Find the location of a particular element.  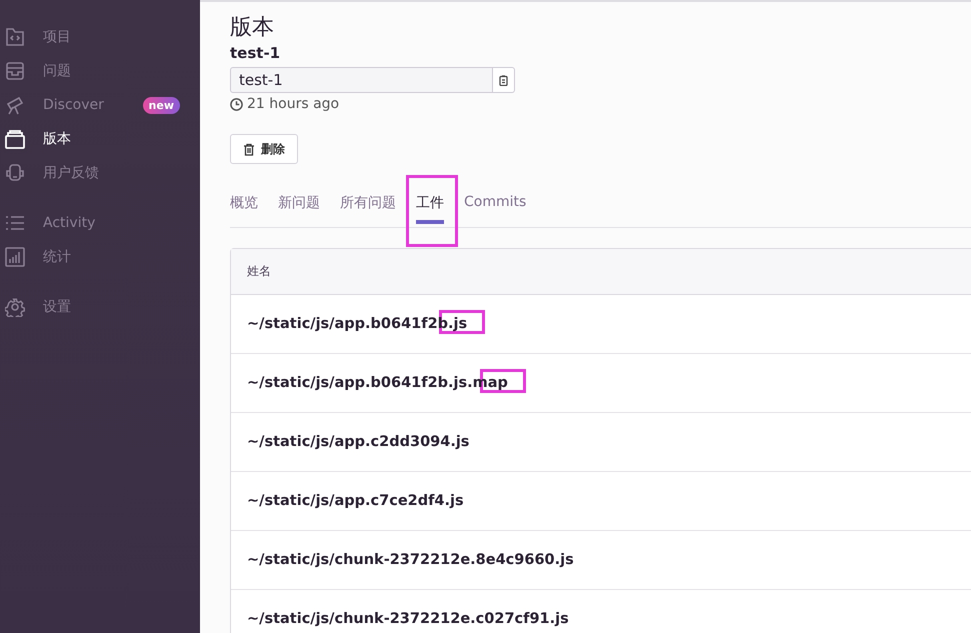

sidebar-item: Activity is located at coordinates (100, 223).